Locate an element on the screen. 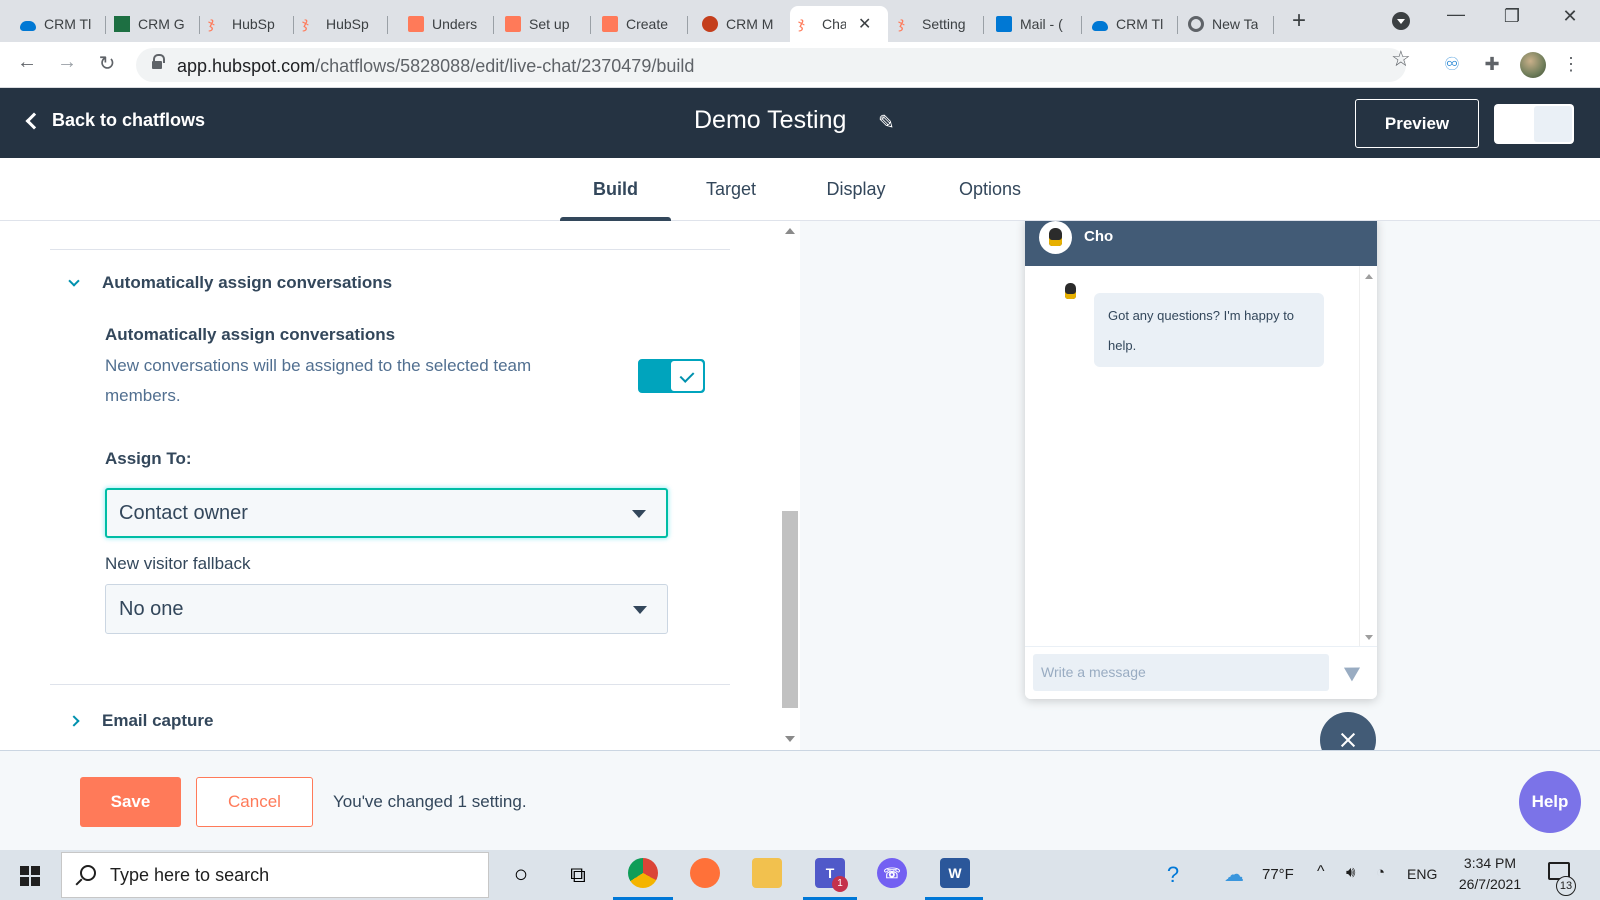 The height and width of the screenshot is (900, 1600). chat-message-input: Write a message is located at coordinates (1181, 672).